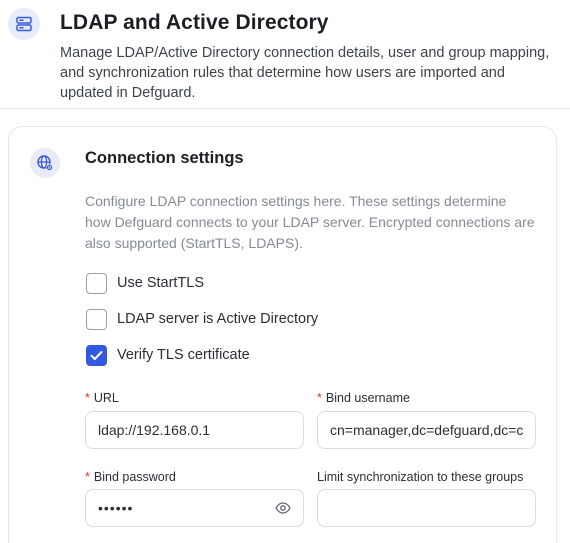 The height and width of the screenshot is (543, 570). I want to click on sync-groups-label-text: Limit synchronization to these groups, so click(420, 477).